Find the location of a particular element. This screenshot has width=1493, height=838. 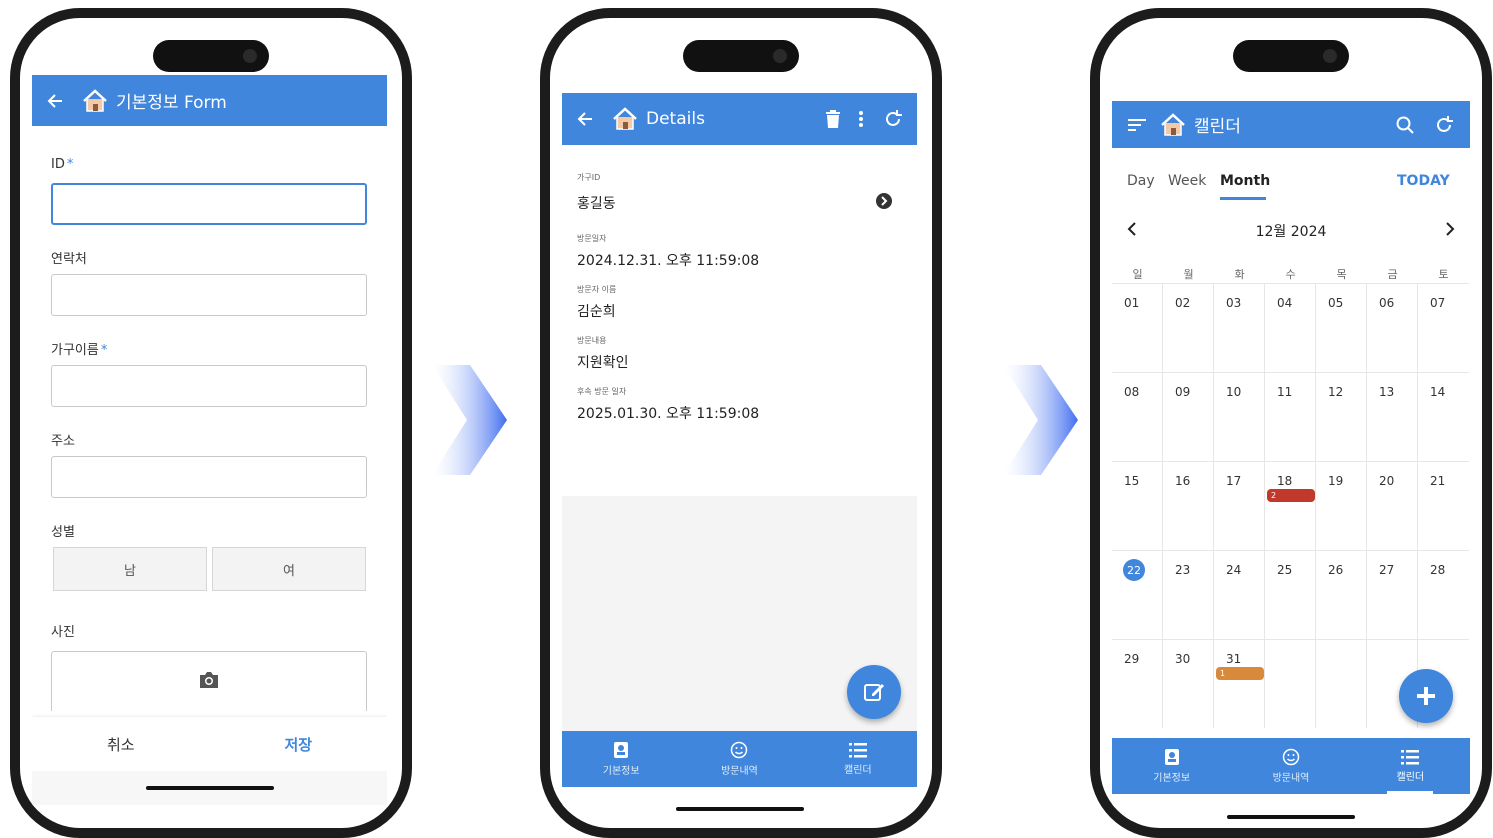

day-number: 27 is located at coordinates (1387, 570).